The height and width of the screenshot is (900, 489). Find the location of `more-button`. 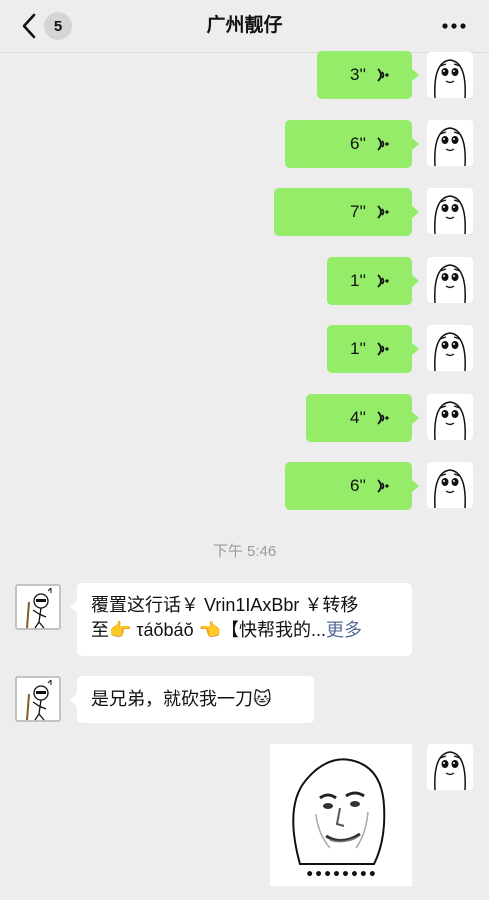

more-button is located at coordinates (454, 26).